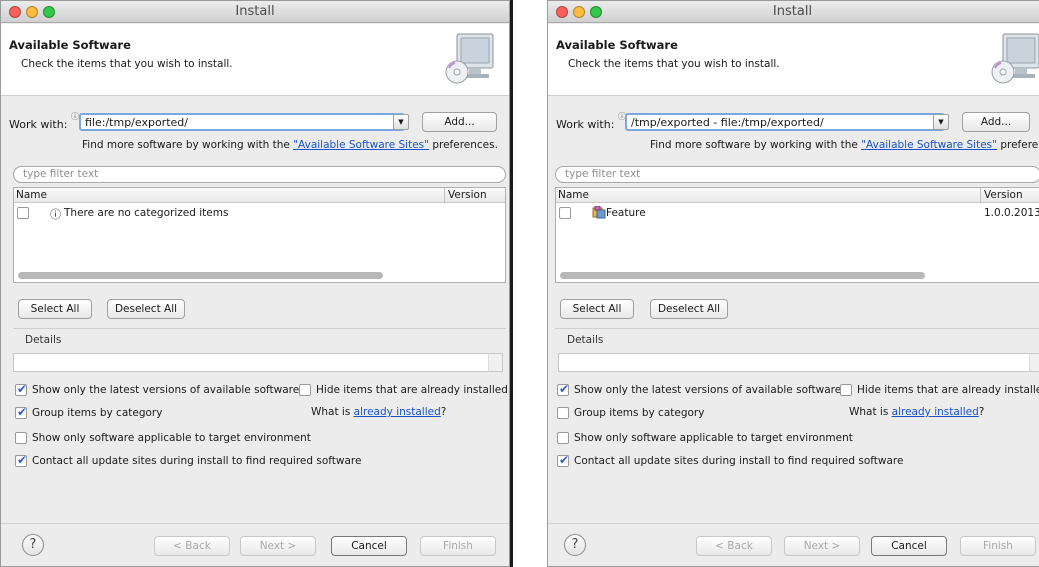 The width and height of the screenshot is (1039, 567). Describe the element at coordinates (146, 213) in the screenshot. I see `row-label: There are no categorized items` at that location.